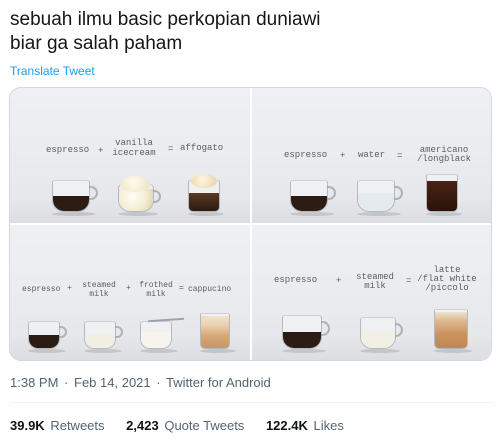 The width and height of the screenshot is (504, 443). I want to click on likes-count: 122.4K, so click(286, 425).